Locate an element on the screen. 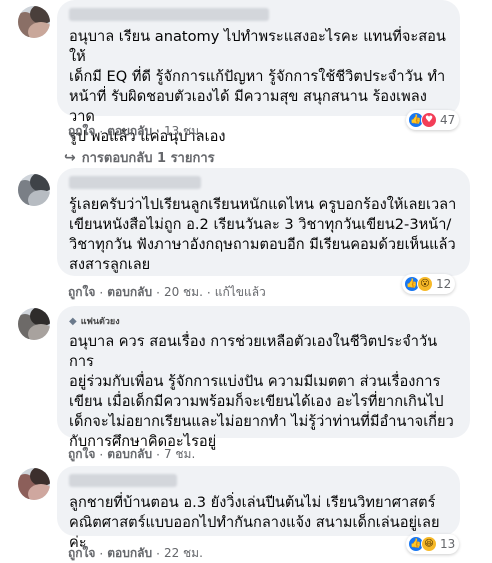 This screenshot has width=492, height=563. comment-actions: ถูกใจ · ตอบกลับ · 20 ชม. · แก้ไขแล้ว is located at coordinates (167, 292).